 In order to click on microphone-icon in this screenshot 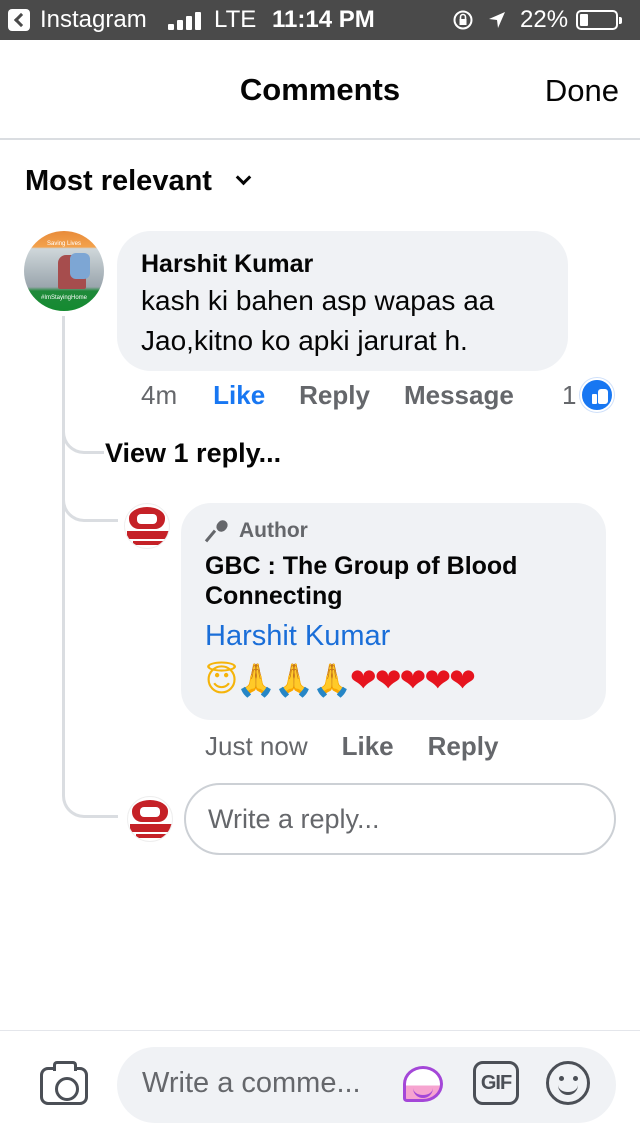, I will do `click(218, 531)`.